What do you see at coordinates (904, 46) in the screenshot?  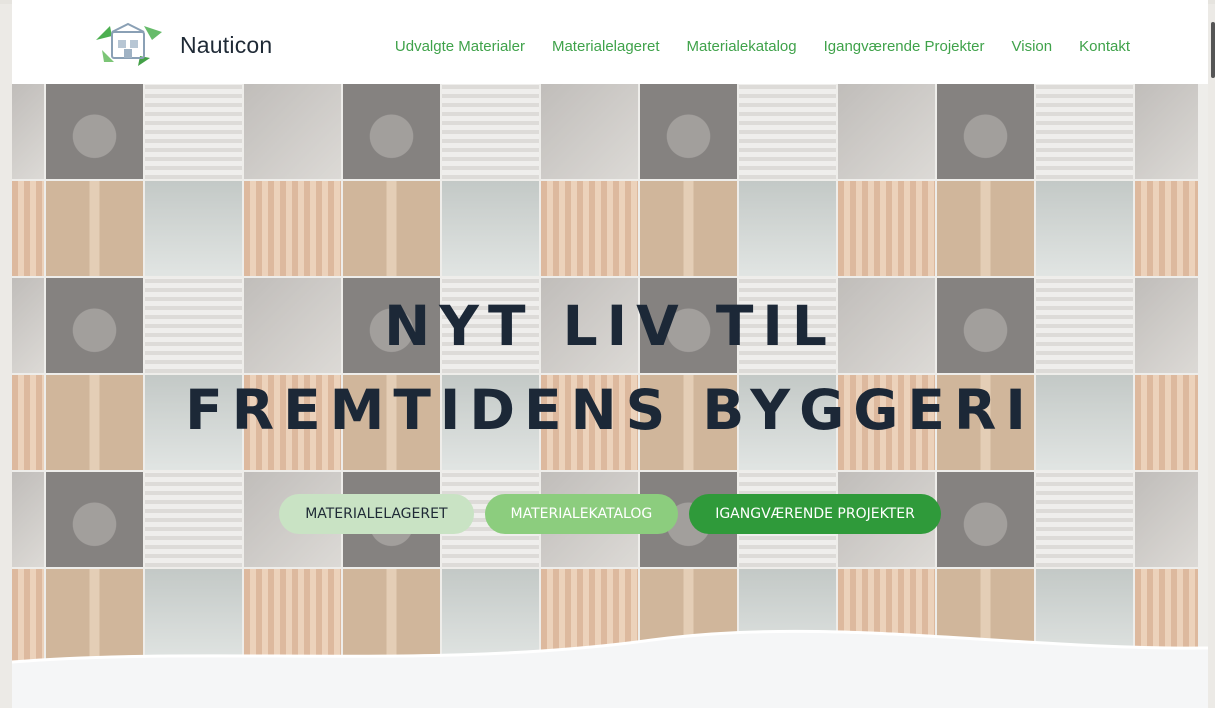 I see `nav-link-igangvaerende-projekter: Igangværende Projekter` at bounding box center [904, 46].